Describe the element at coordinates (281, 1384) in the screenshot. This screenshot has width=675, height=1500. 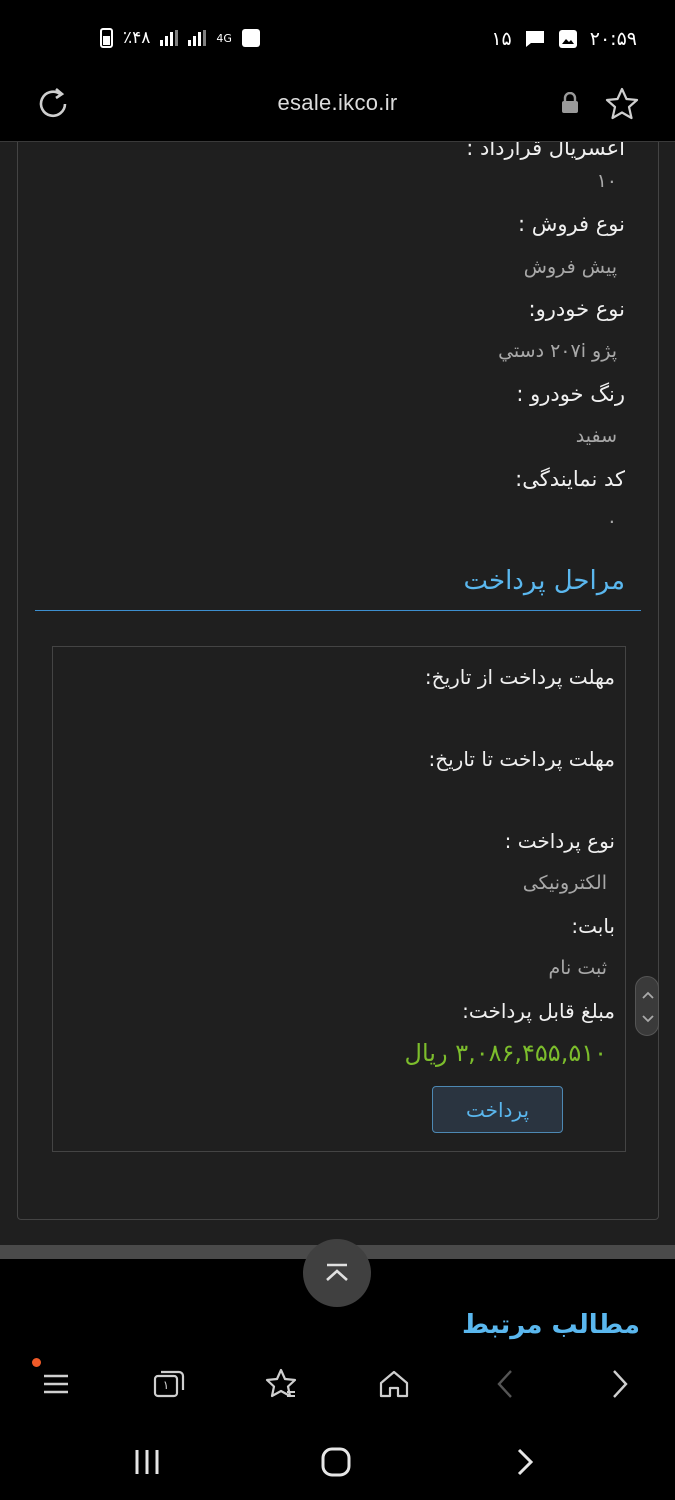
I see `bookmarks-icon` at that location.